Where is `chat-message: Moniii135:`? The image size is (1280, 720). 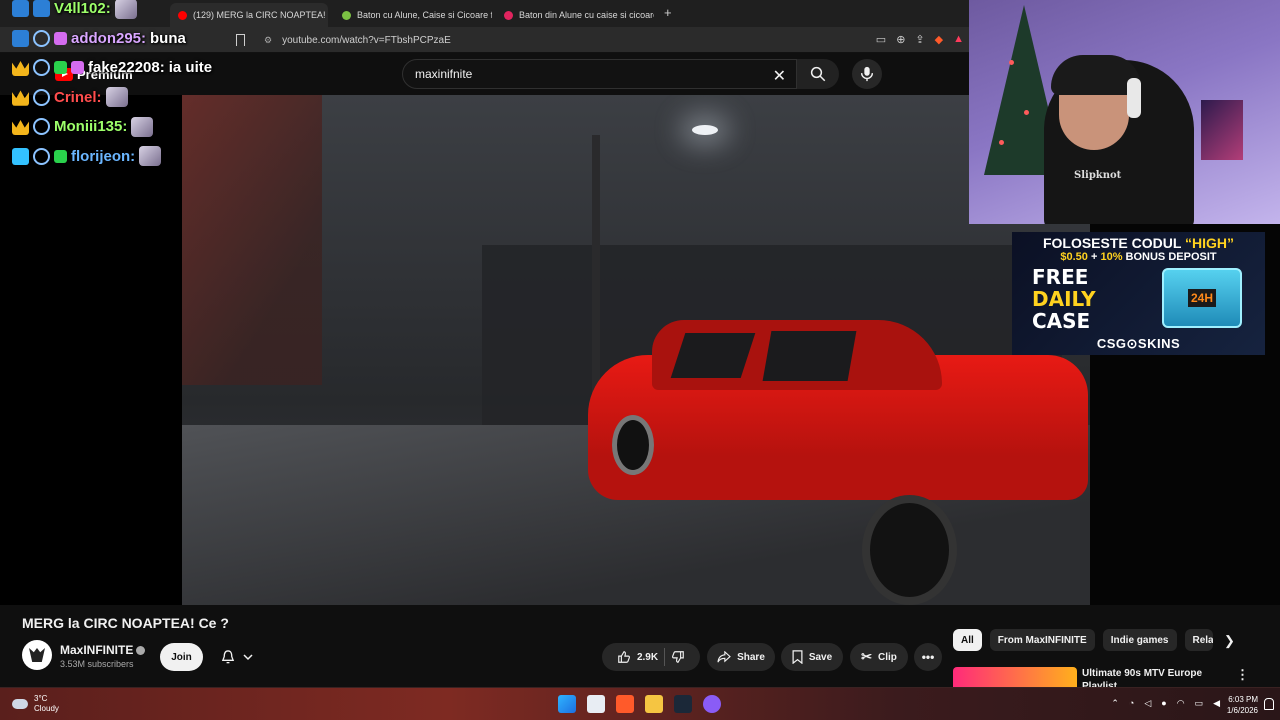
chat-message: Moniii135: is located at coordinates (142, 127).